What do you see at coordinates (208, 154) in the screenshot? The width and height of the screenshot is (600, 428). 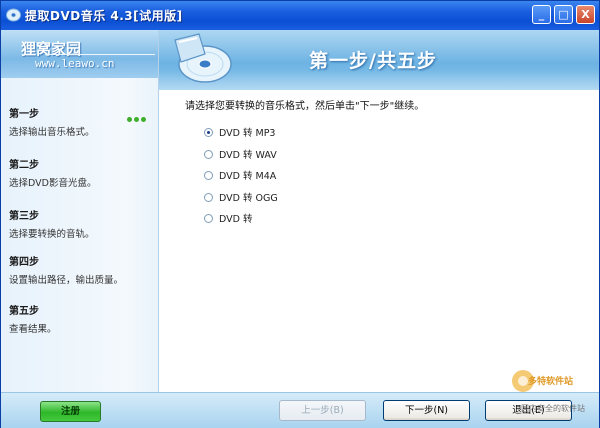 I see `radio-wav` at bounding box center [208, 154].